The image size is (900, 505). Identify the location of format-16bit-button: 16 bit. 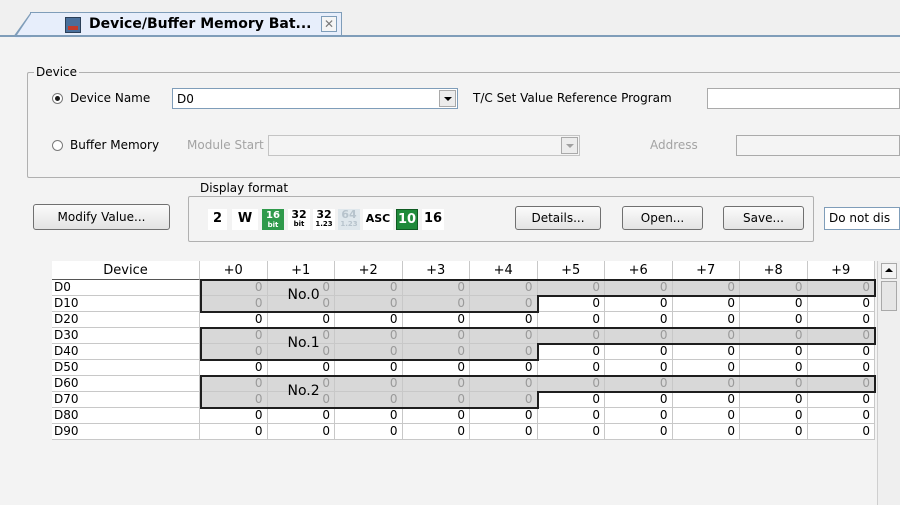
(273, 219).